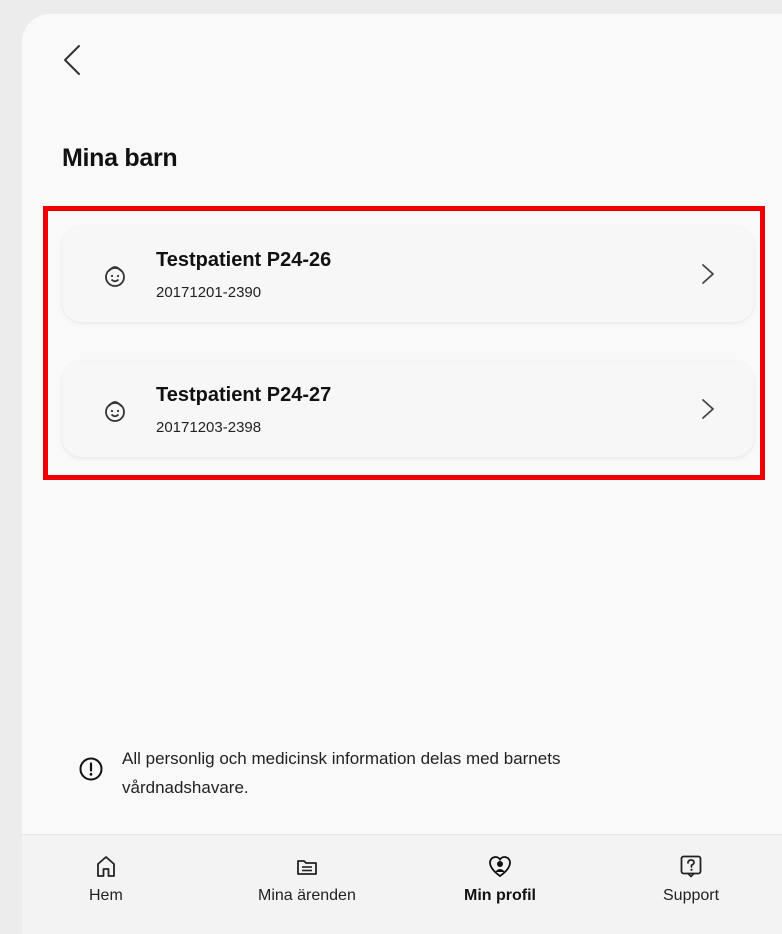 This screenshot has height=934, width=782. What do you see at coordinates (106, 879) in the screenshot?
I see `tab-hem: Hem` at bounding box center [106, 879].